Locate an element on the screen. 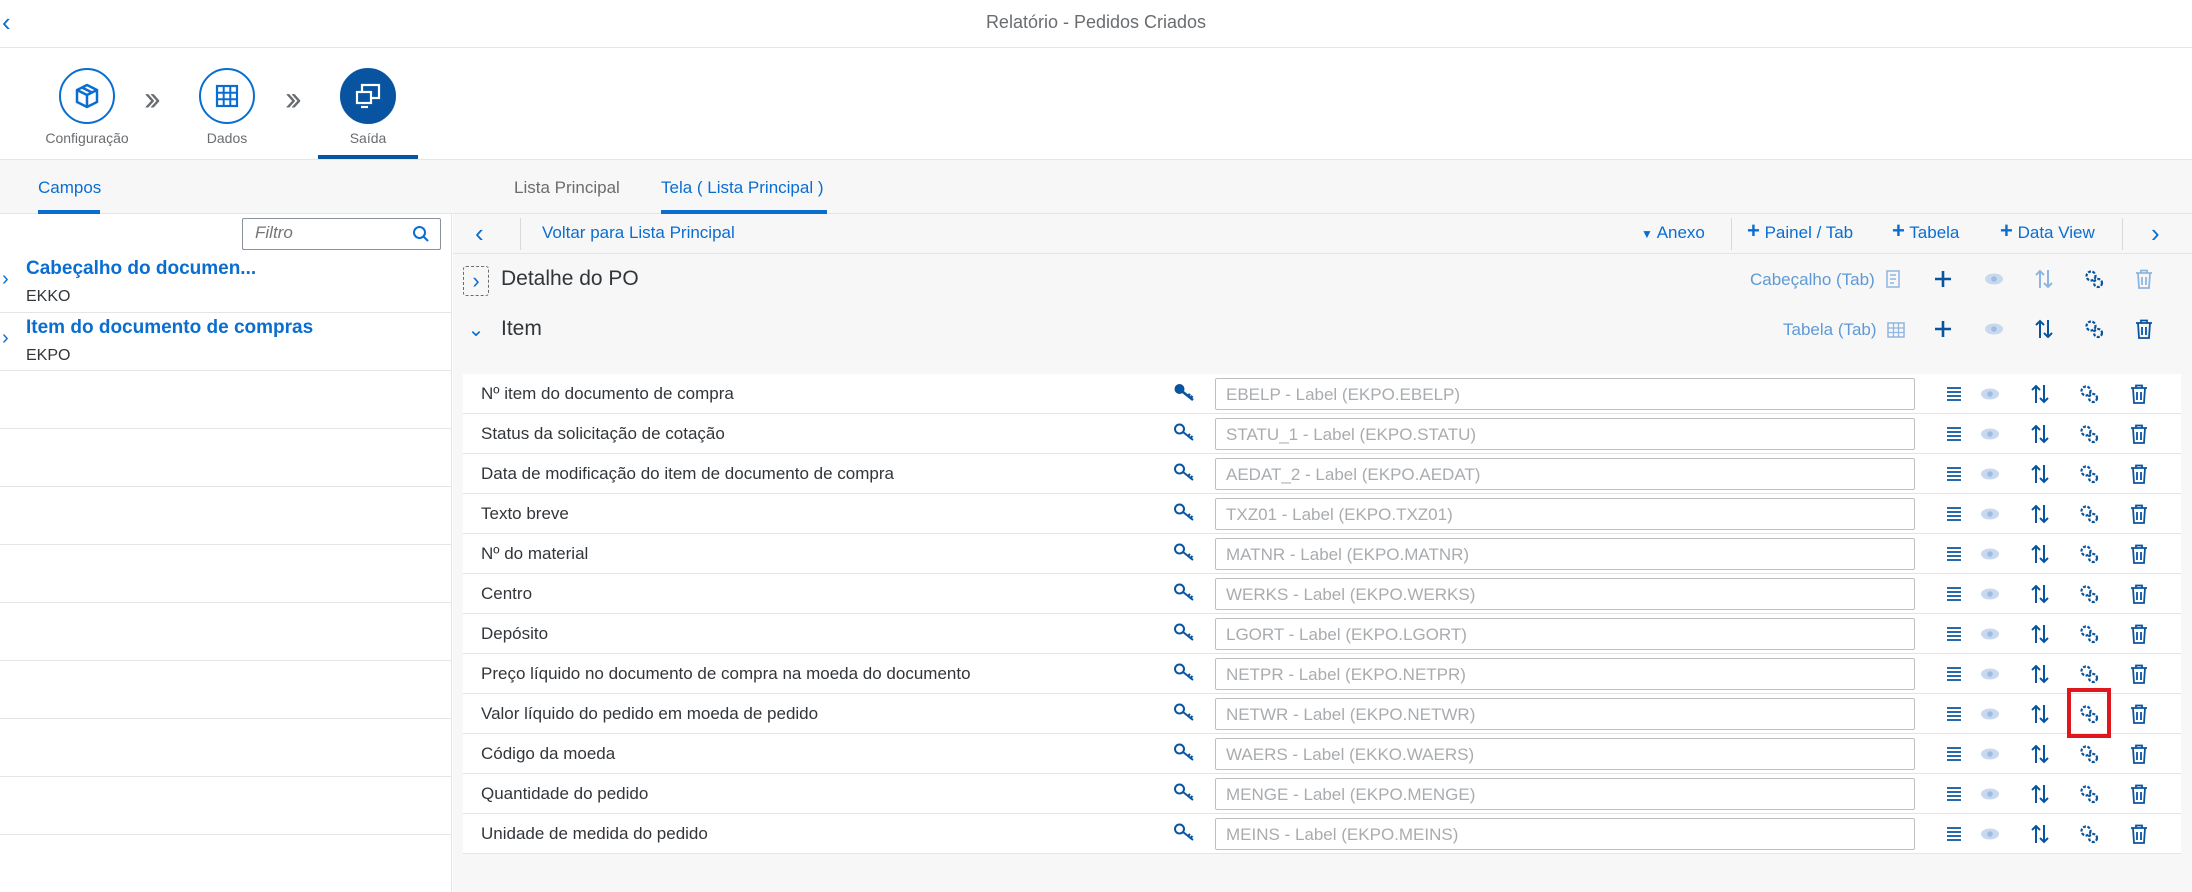 Image resolution: width=2192 pixels, height=892 pixels. tab-campos: Campos is located at coordinates (69, 188).